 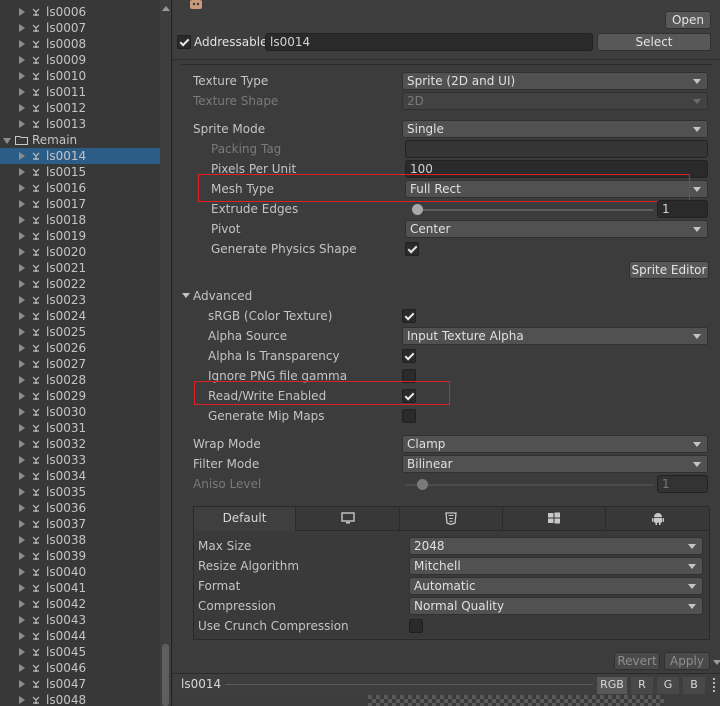 What do you see at coordinates (80, 268) in the screenshot?
I see `tree-item: ls0021` at bounding box center [80, 268].